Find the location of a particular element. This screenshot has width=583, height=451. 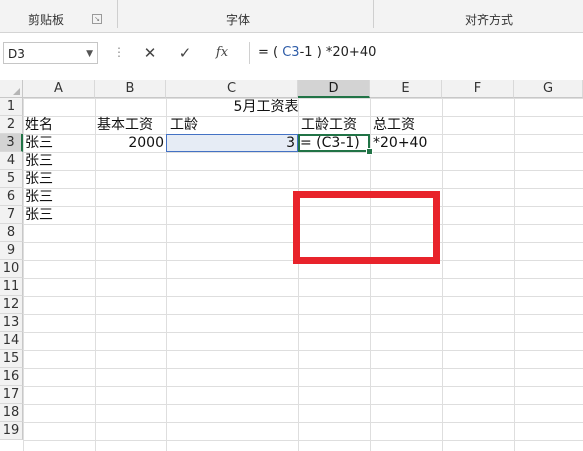

row-header: 5 is located at coordinates (11, 179).